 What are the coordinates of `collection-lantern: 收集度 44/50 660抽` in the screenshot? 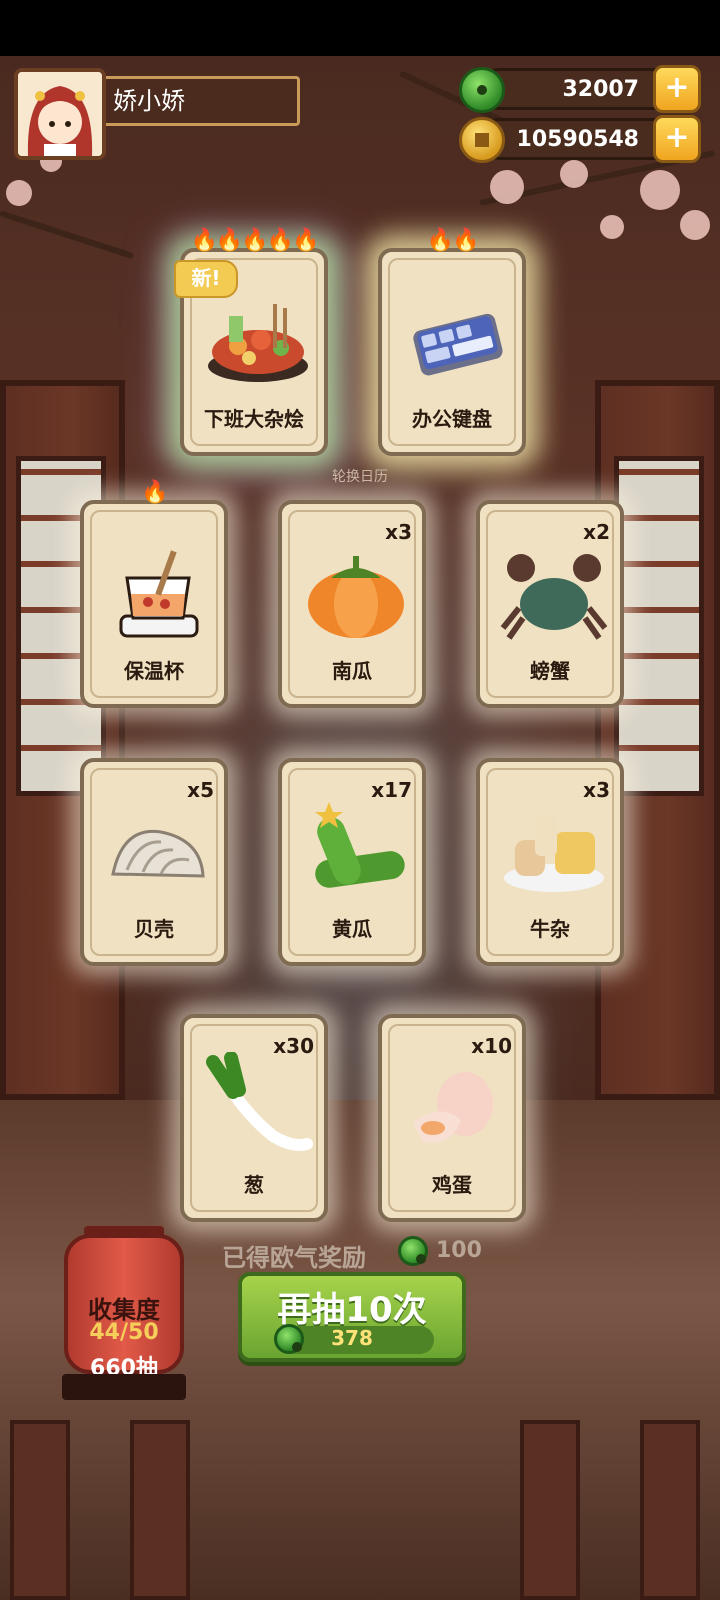 It's located at (124, 1303).